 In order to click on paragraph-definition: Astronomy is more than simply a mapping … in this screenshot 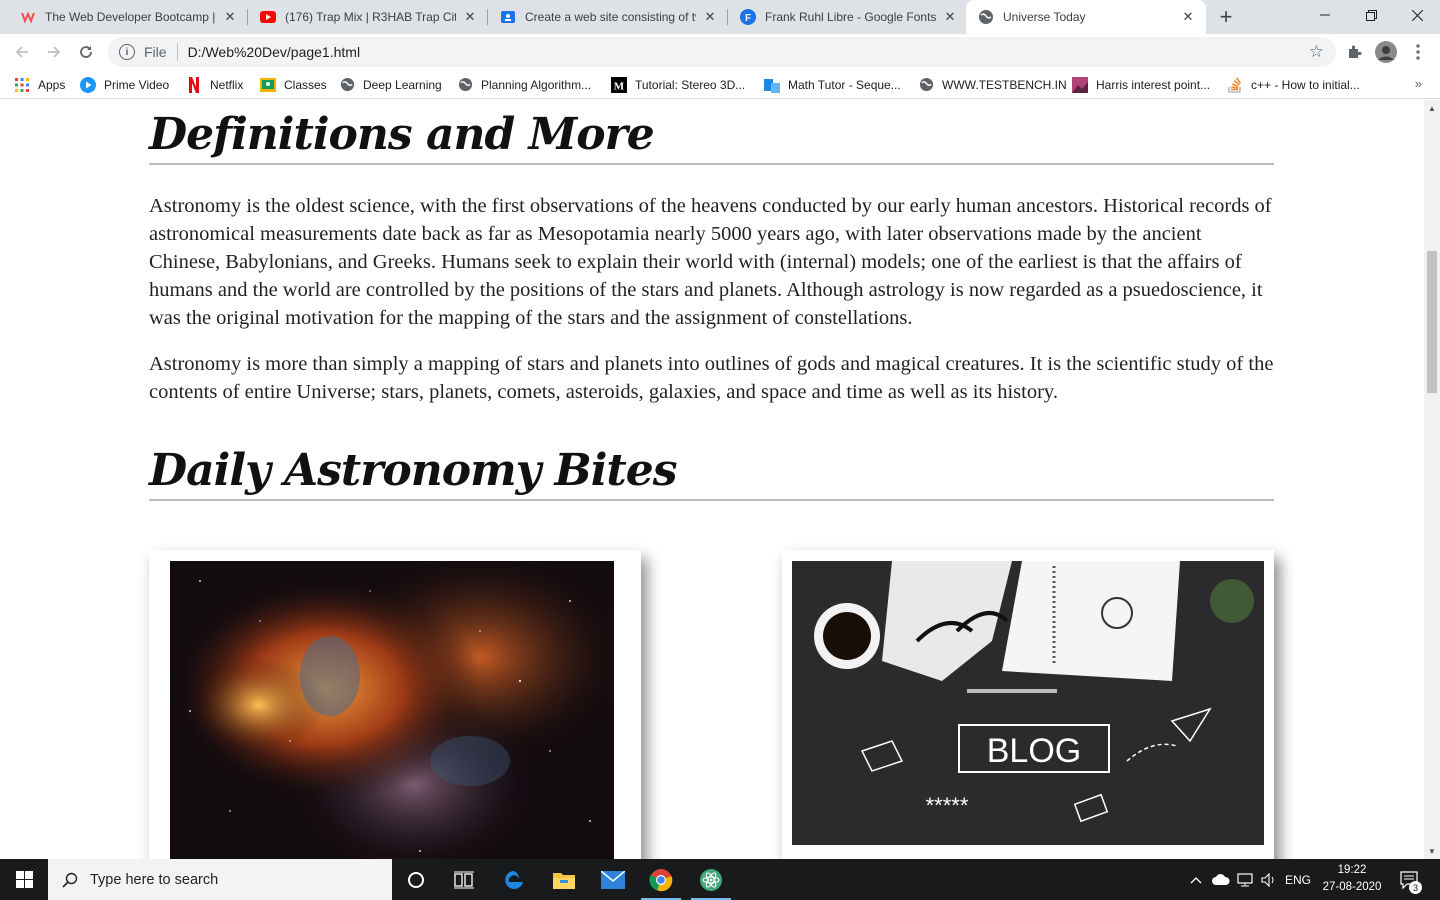, I will do `click(711, 378)`.